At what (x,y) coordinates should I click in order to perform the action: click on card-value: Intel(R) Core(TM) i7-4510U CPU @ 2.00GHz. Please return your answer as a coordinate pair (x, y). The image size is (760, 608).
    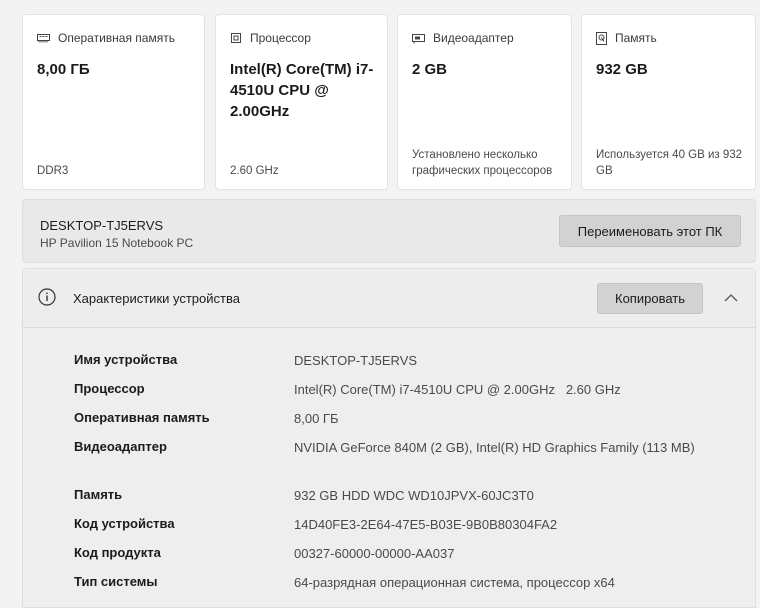
    Looking at the image, I should click on (302, 90).